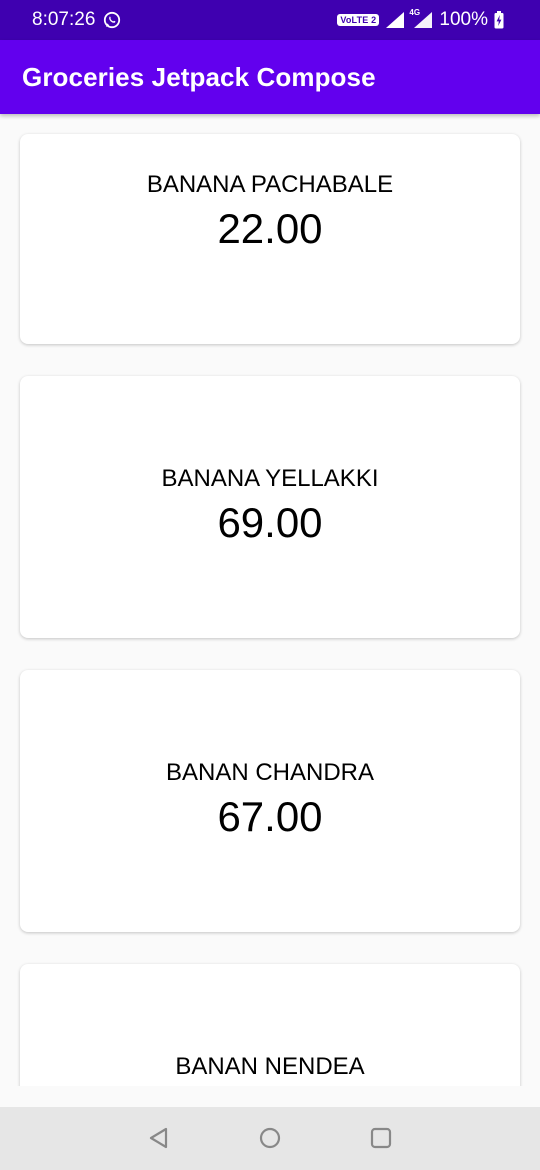 The image size is (540, 1170). What do you see at coordinates (270, 478) in the screenshot?
I see `item-name: BANANA YELLAKKI` at bounding box center [270, 478].